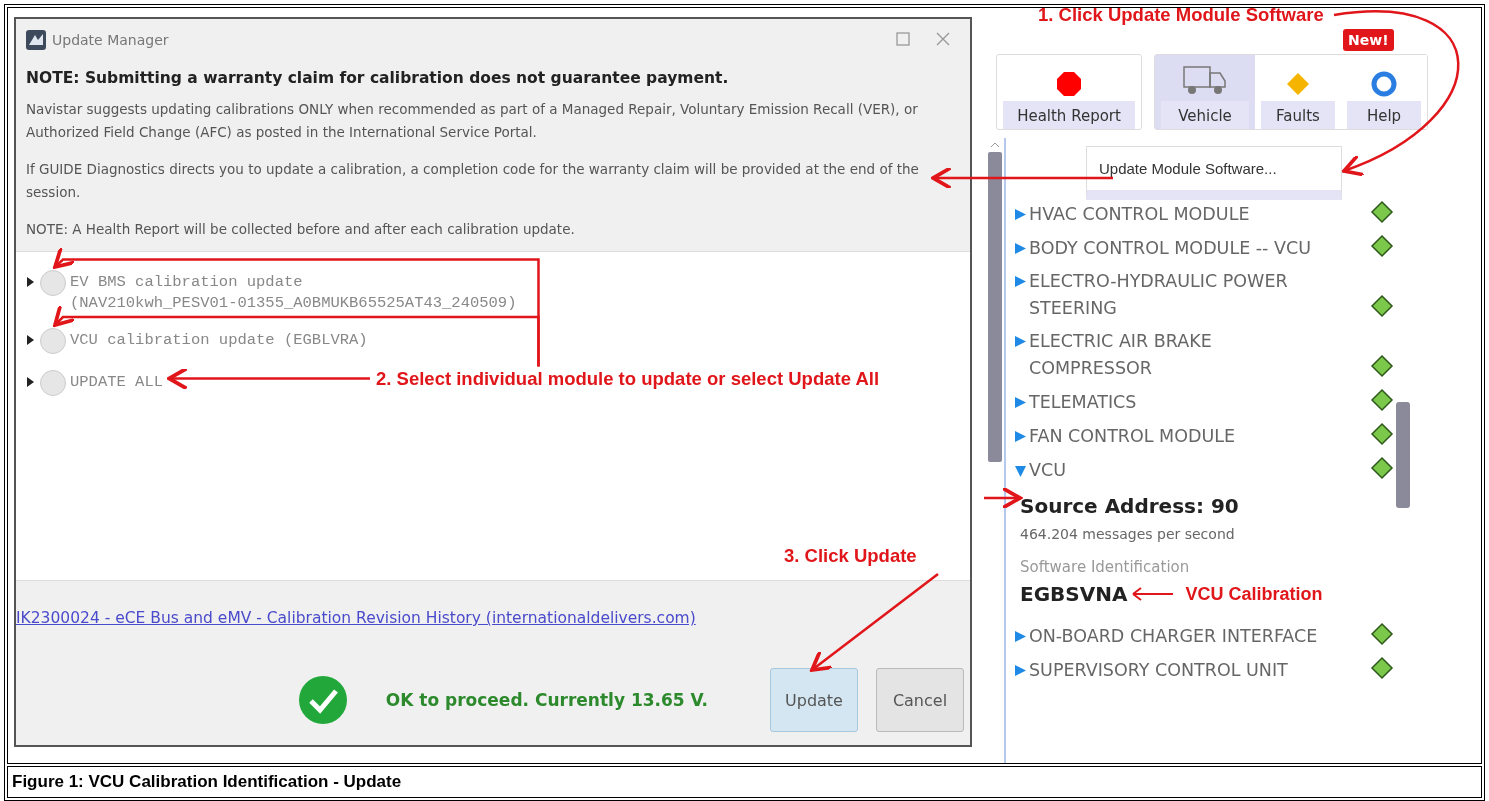 The width and height of the screenshot is (1489, 801). I want to click on note-paragraph: If GUIDE Diagnostics directs you to update a calibration, a completion code for the warranty claim will be provided at the end of the session., so click(473, 181).